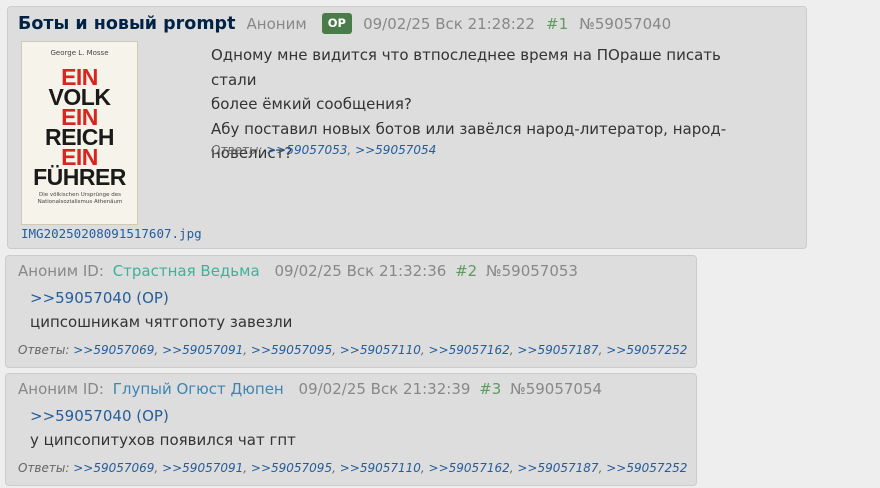 Image resolution: width=880 pixels, height=488 pixels. Describe the element at coordinates (336, 23) in the screenshot. I see `op-badge: OP` at that location.